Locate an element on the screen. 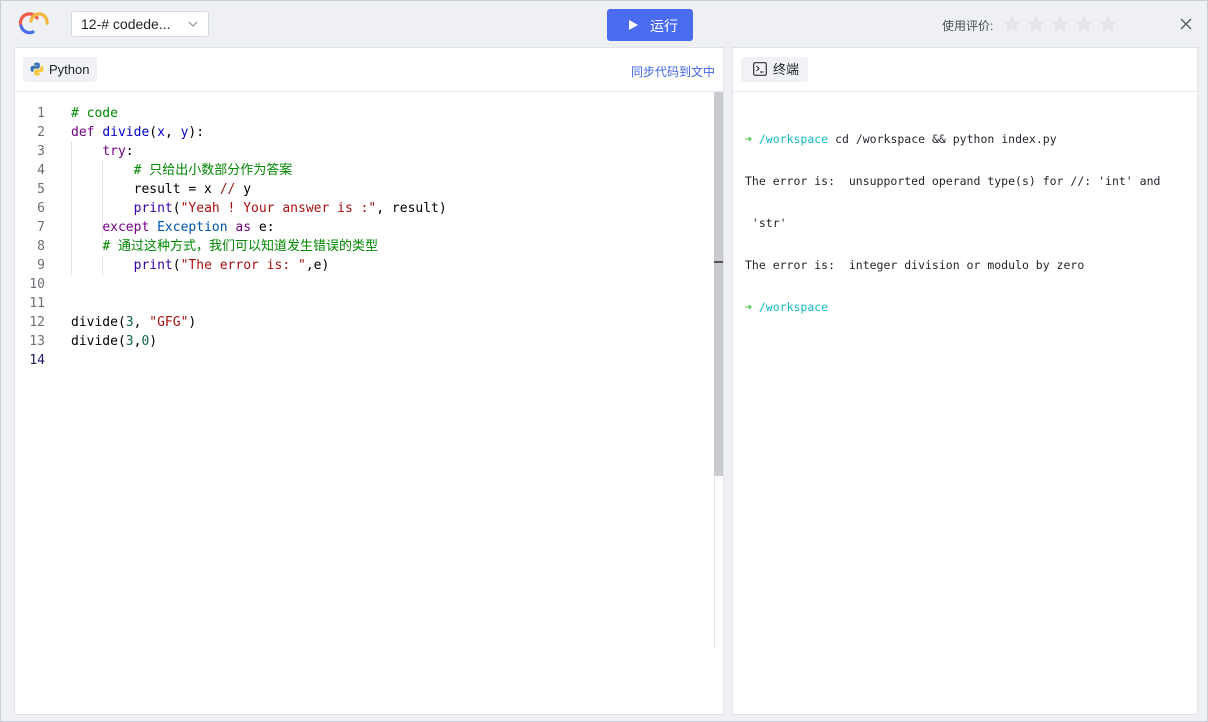 This screenshot has width=1208, height=722. code-text: def divide(x, y): is located at coordinates (137, 132).